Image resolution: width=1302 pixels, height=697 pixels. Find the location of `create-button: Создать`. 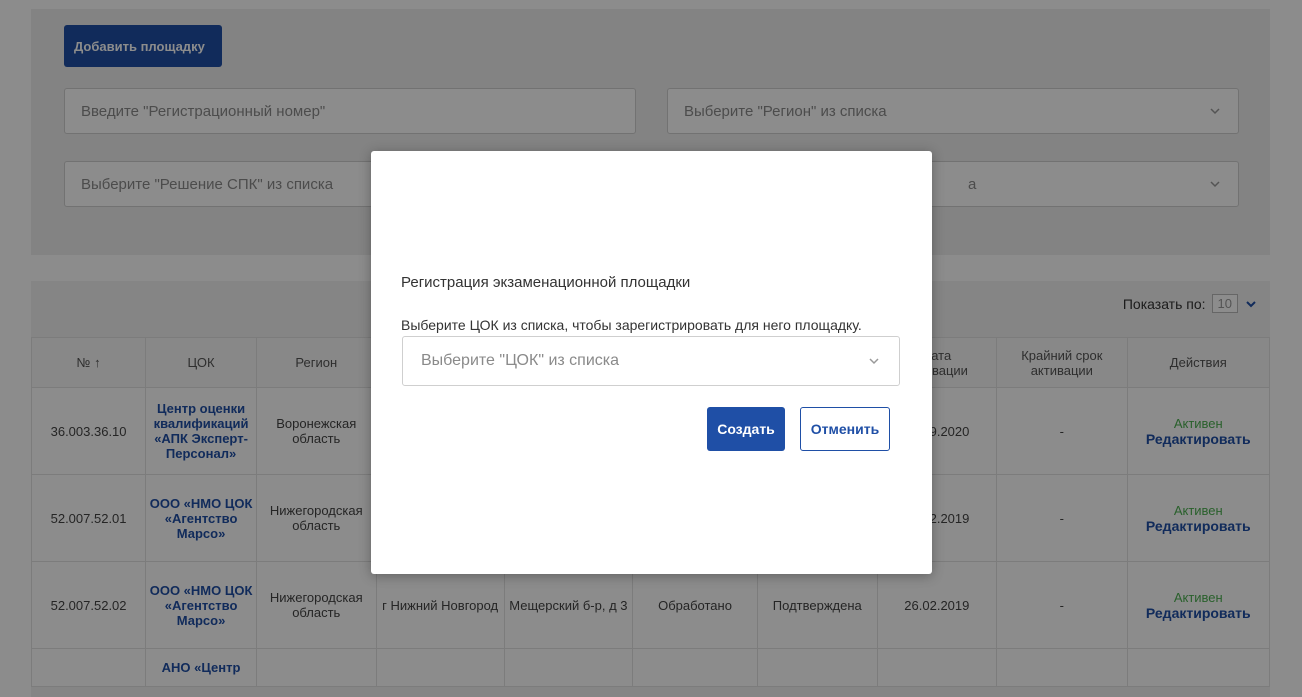

create-button: Создать is located at coordinates (746, 429).